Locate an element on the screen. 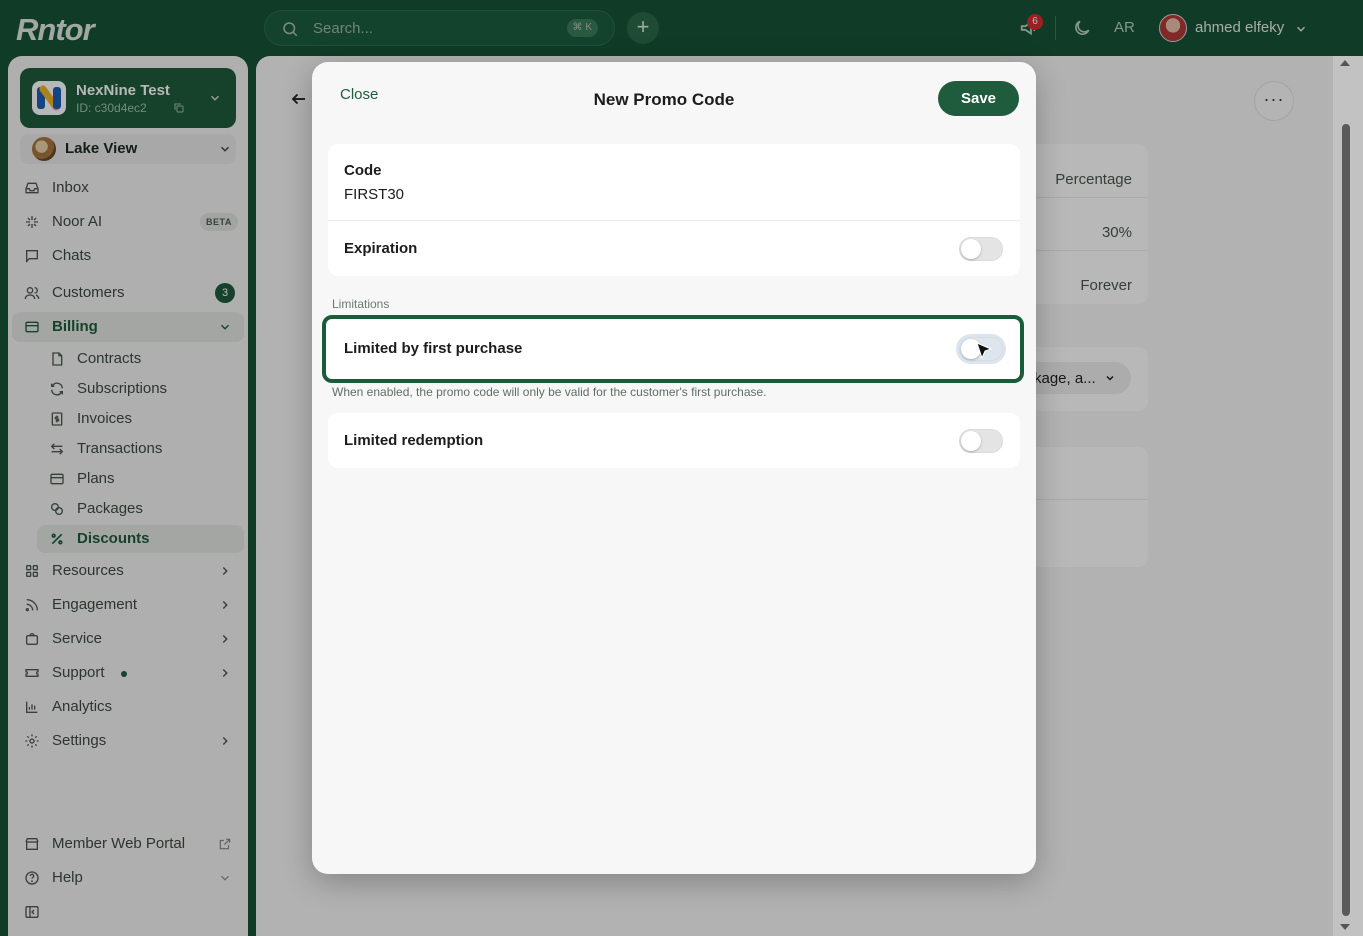 The image size is (1363, 936). code-field: Code FIRST30 is located at coordinates (674, 182).